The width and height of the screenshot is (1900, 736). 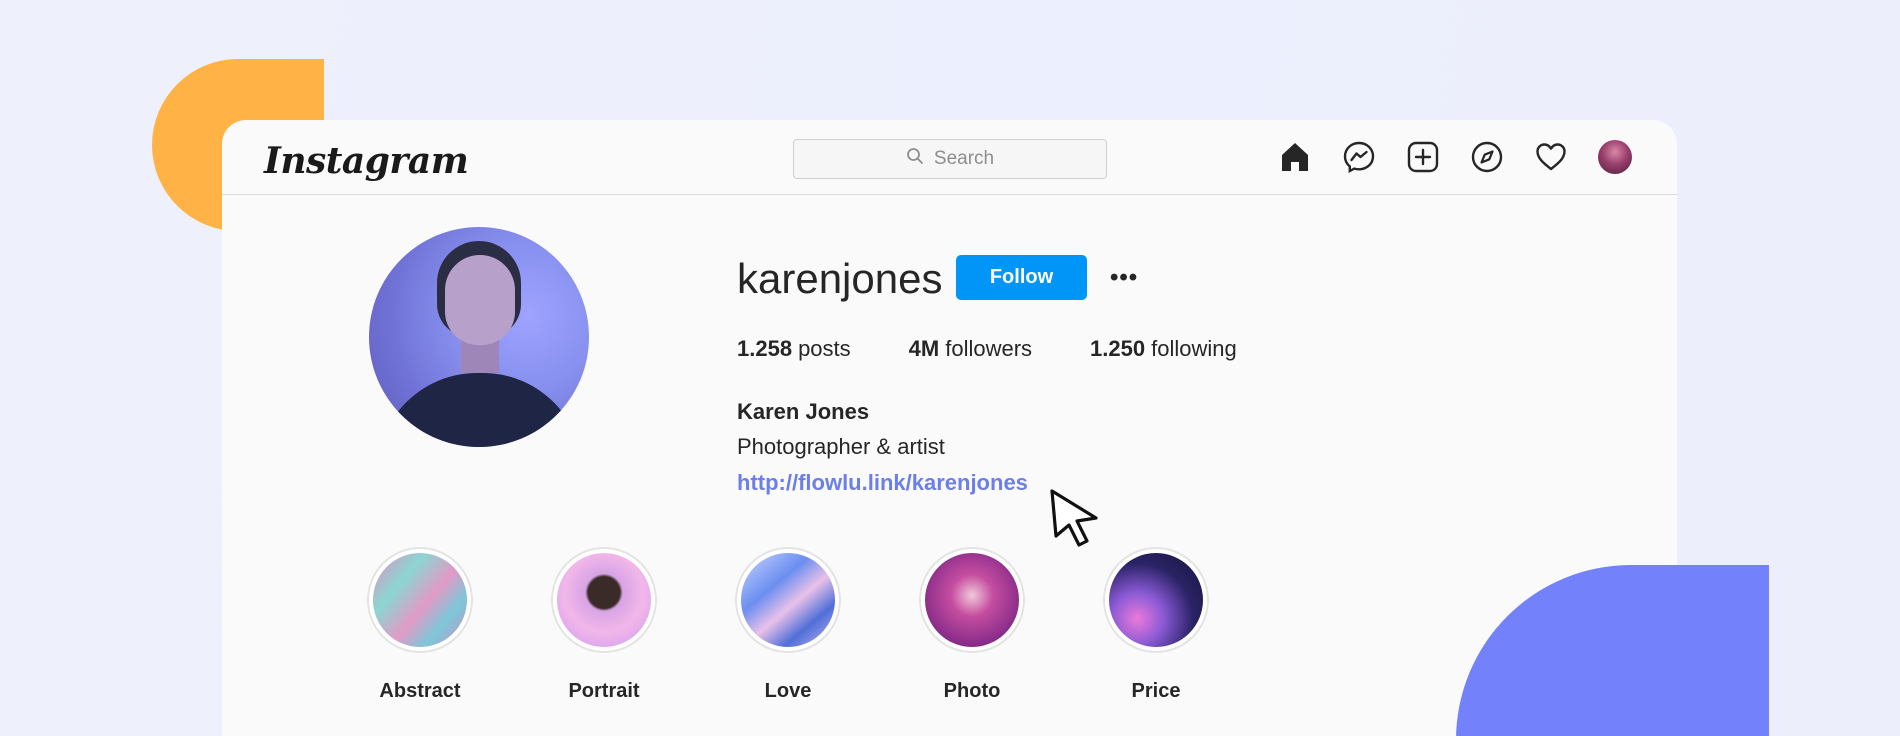 What do you see at coordinates (915, 159) in the screenshot?
I see `search-icon` at bounding box center [915, 159].